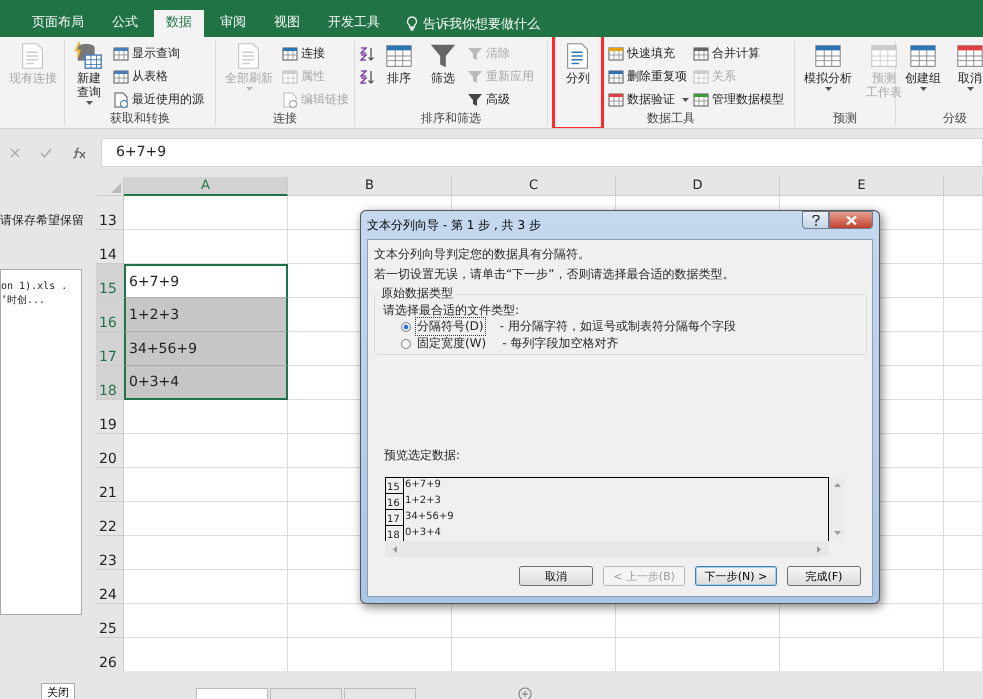  I want to click on help-button, so click(815, 220).